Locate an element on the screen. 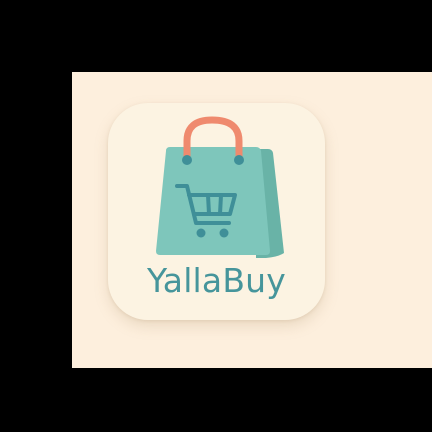 This screenshot has height=432, width=432. app-name-wordmark: YallaBuy is located at coordinates (216, 280).